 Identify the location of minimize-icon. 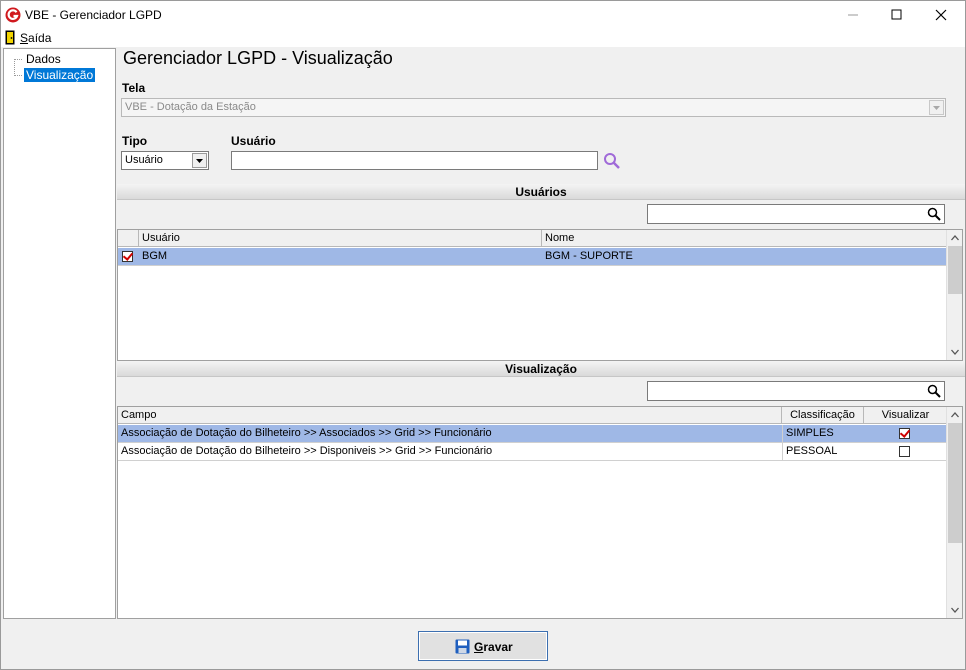
(853, 15).